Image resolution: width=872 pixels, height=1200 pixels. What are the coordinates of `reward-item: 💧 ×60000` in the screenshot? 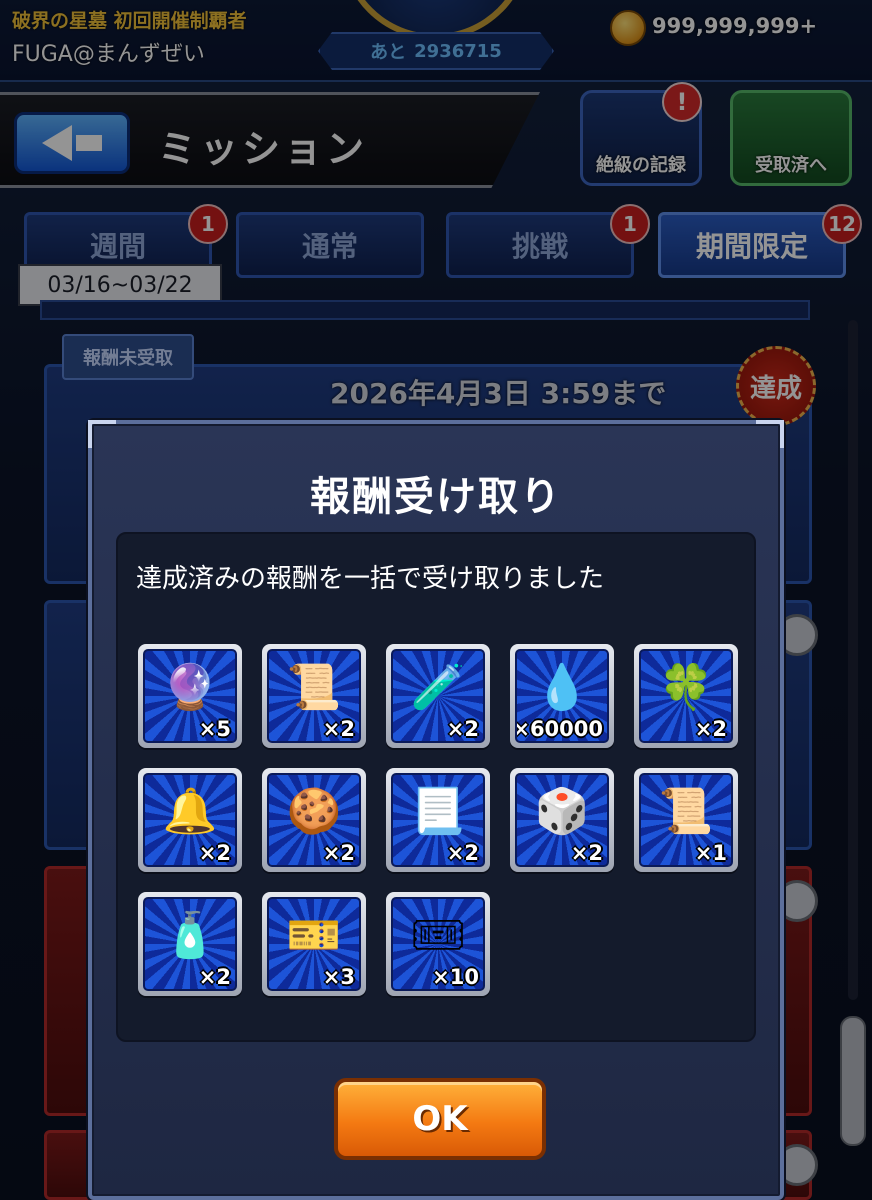 It's located at (562, 696).